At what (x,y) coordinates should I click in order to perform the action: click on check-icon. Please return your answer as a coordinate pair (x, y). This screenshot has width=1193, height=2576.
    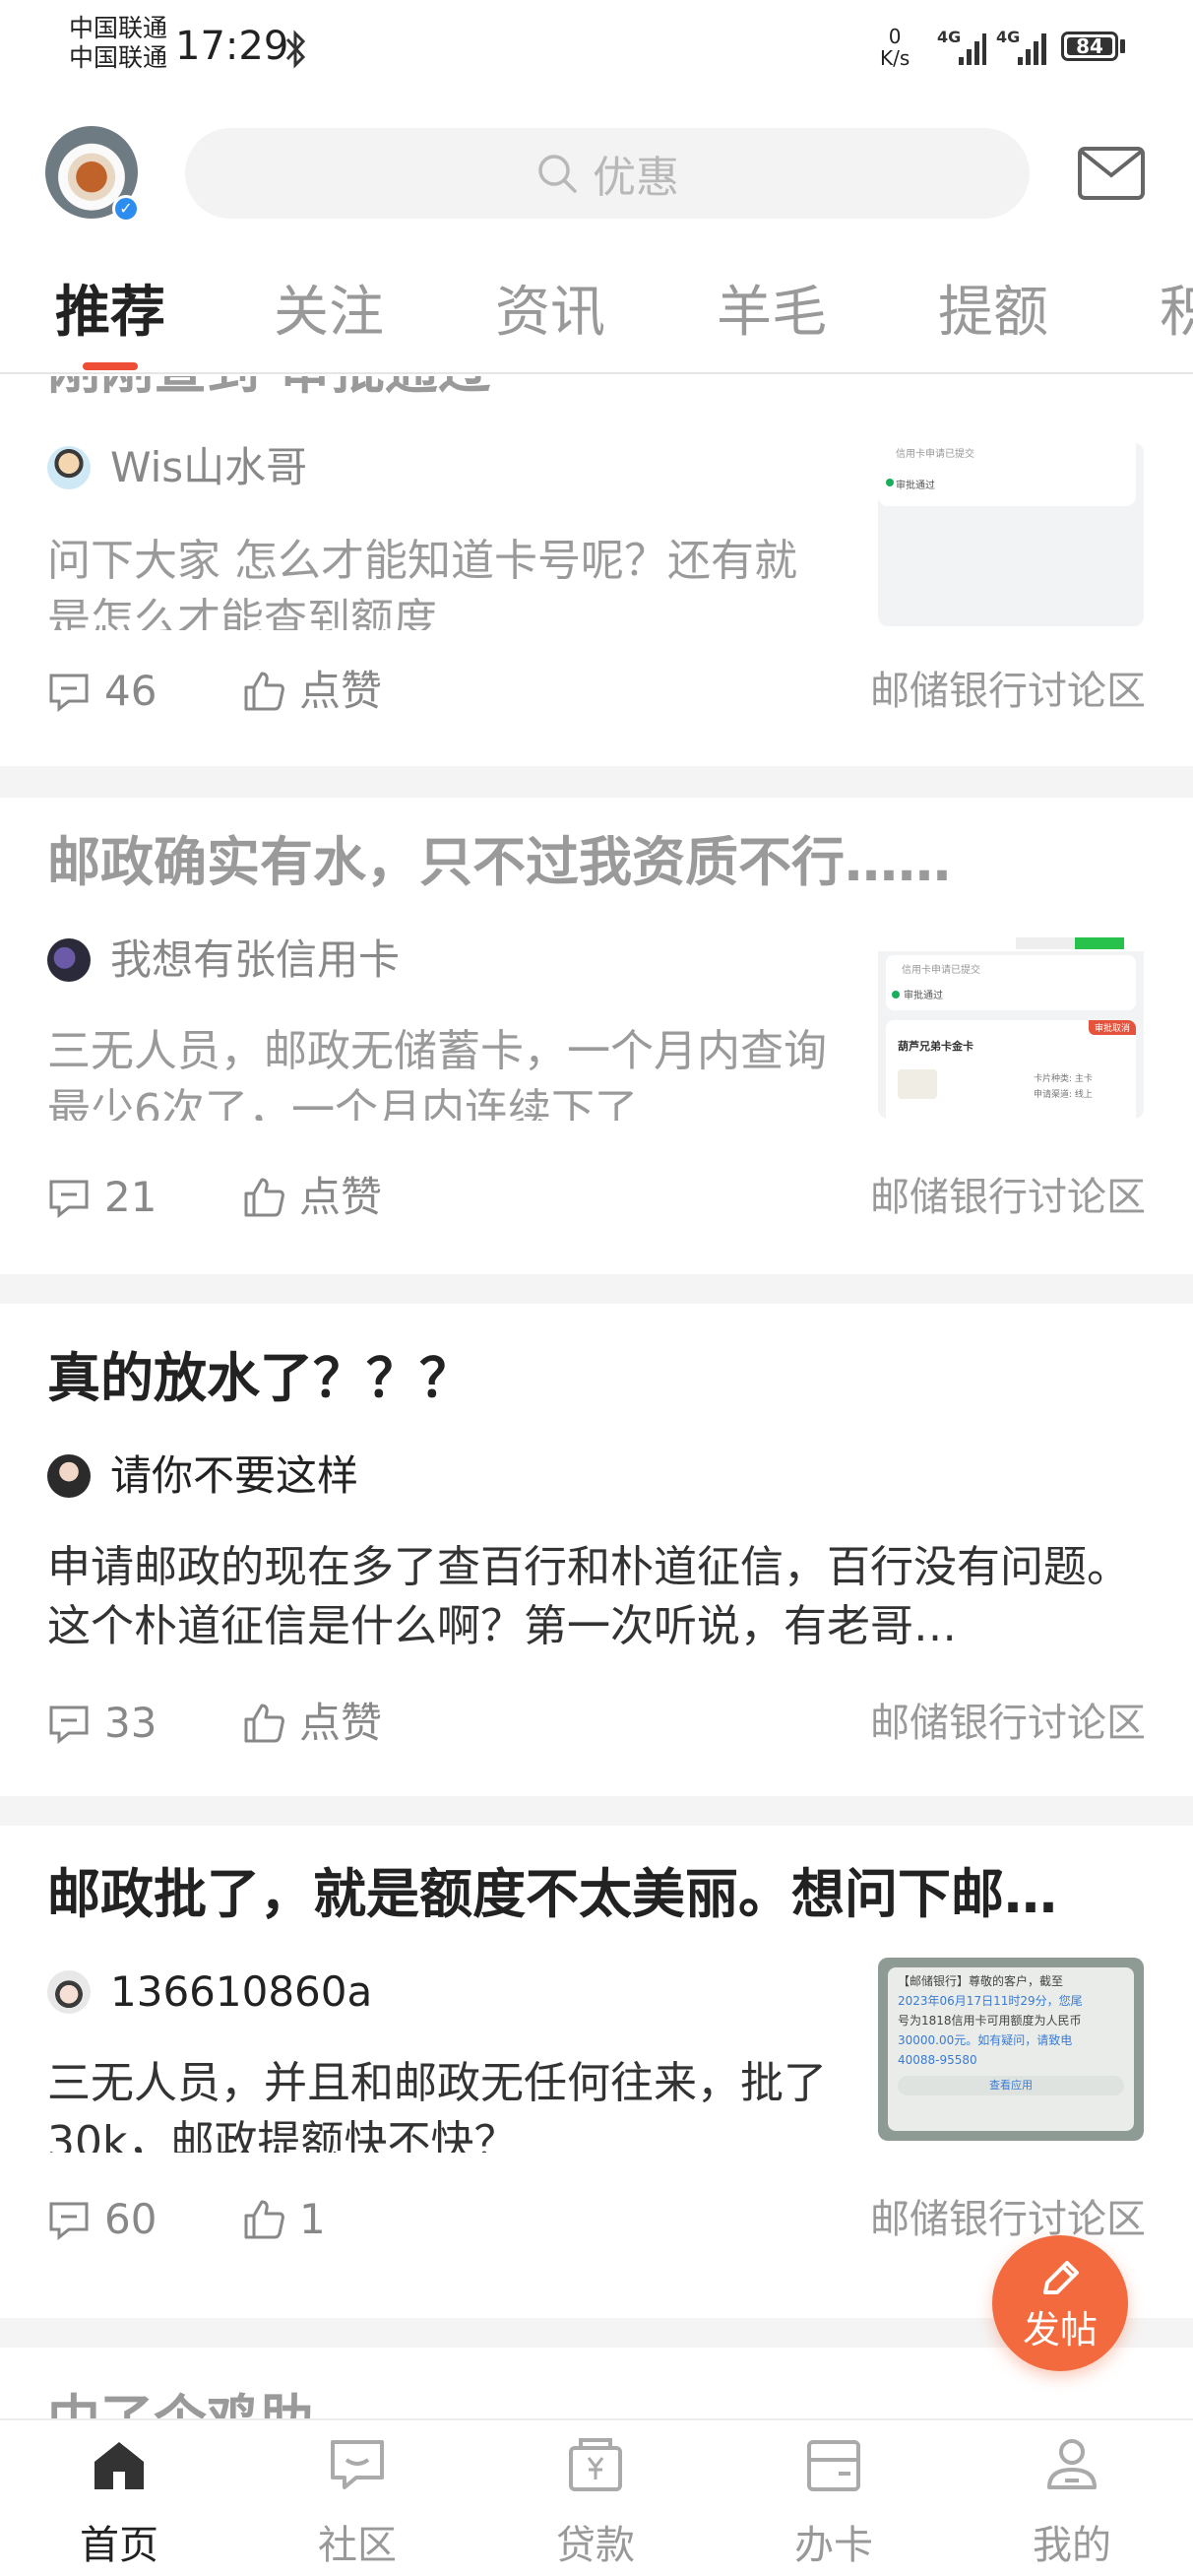
    Looking at the image, I should click on (896, 994).